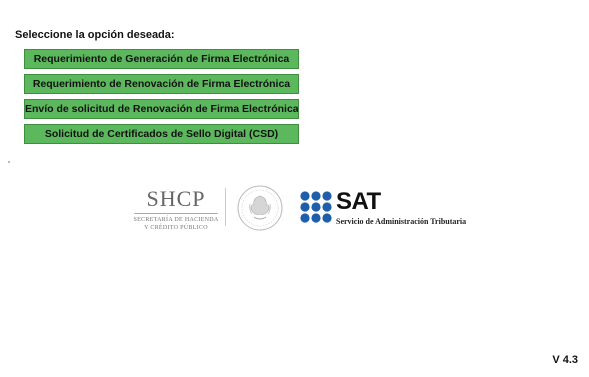 Image resolution: width=589 pixels, height=377 pixels. What do you see at coordinates (358, 201) in the screenshot?
I see `sat-logo-title: SAT` at bounding box center [358, 201].